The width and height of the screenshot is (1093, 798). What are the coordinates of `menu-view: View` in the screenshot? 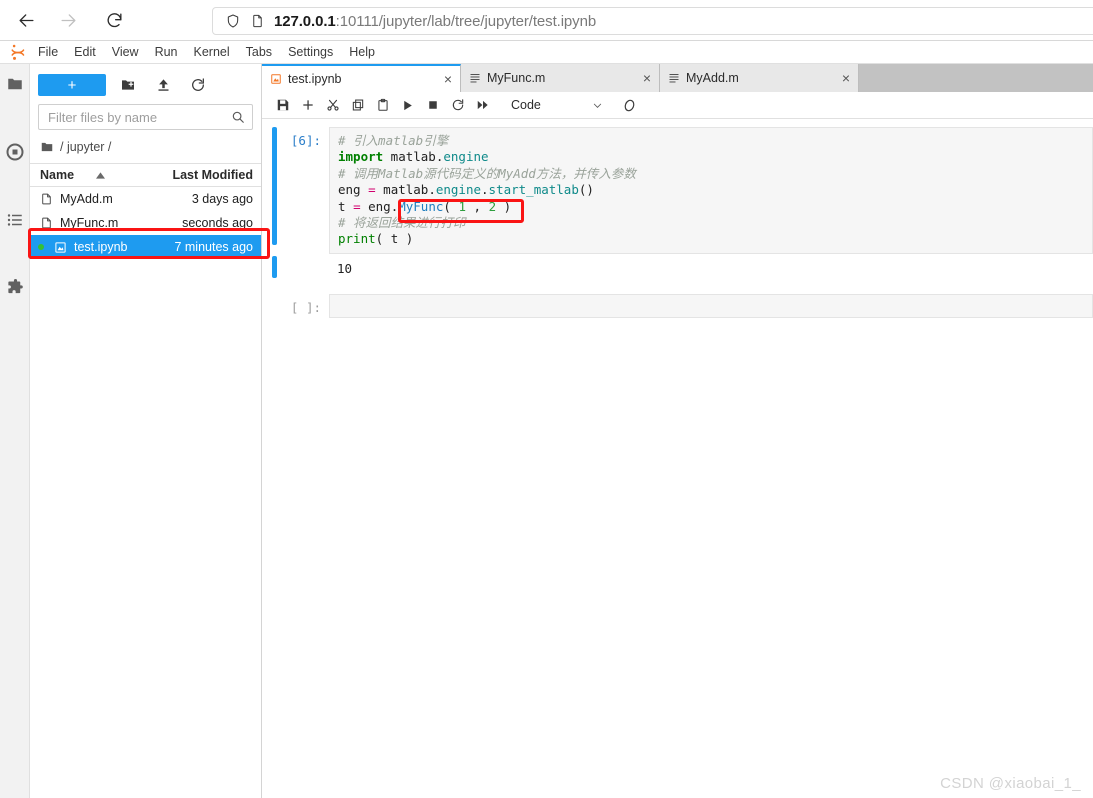 It's located at (125, 52).